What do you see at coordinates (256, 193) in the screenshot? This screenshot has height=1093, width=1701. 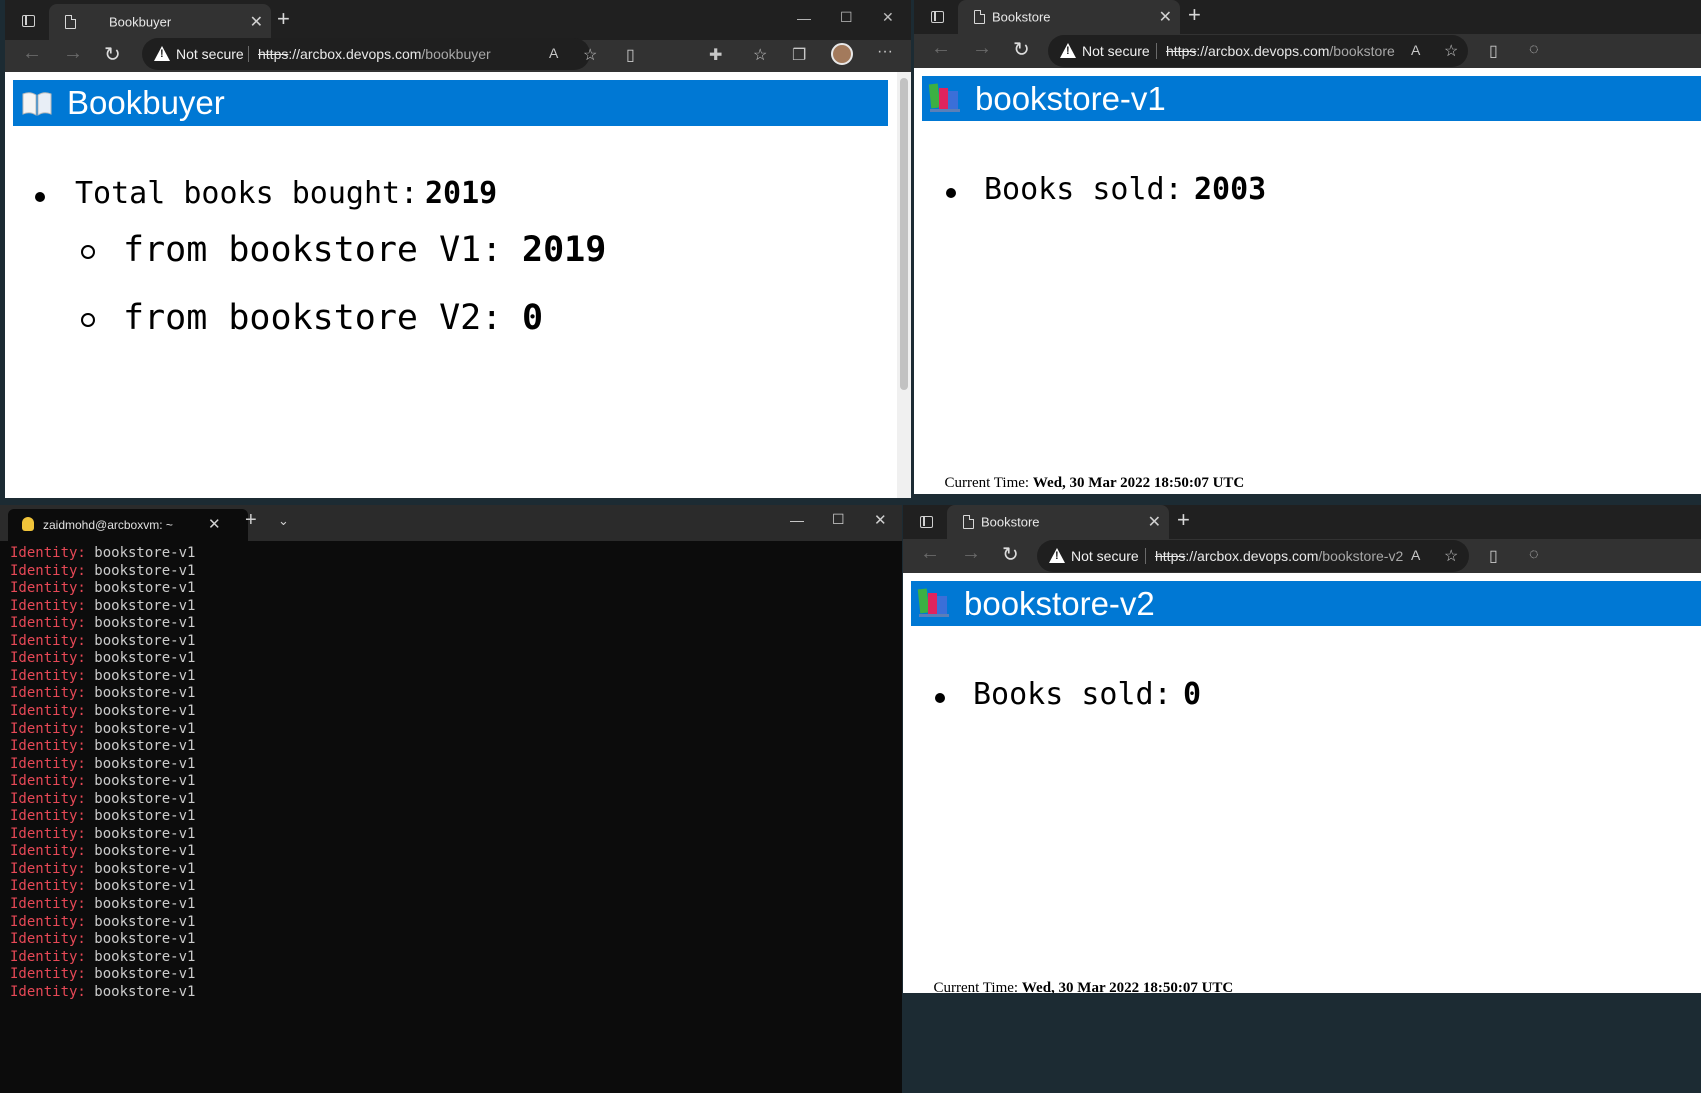 I see `total-label: Total books bought:` at bounding box center [256, 193].